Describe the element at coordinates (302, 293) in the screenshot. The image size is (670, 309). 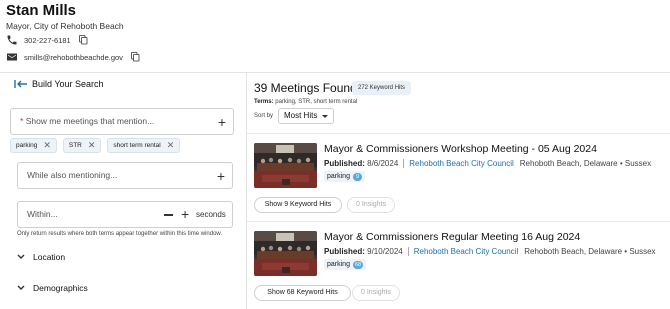
I see `show-keyword-hits-button: Show 68 Keyword Hits` at that location.